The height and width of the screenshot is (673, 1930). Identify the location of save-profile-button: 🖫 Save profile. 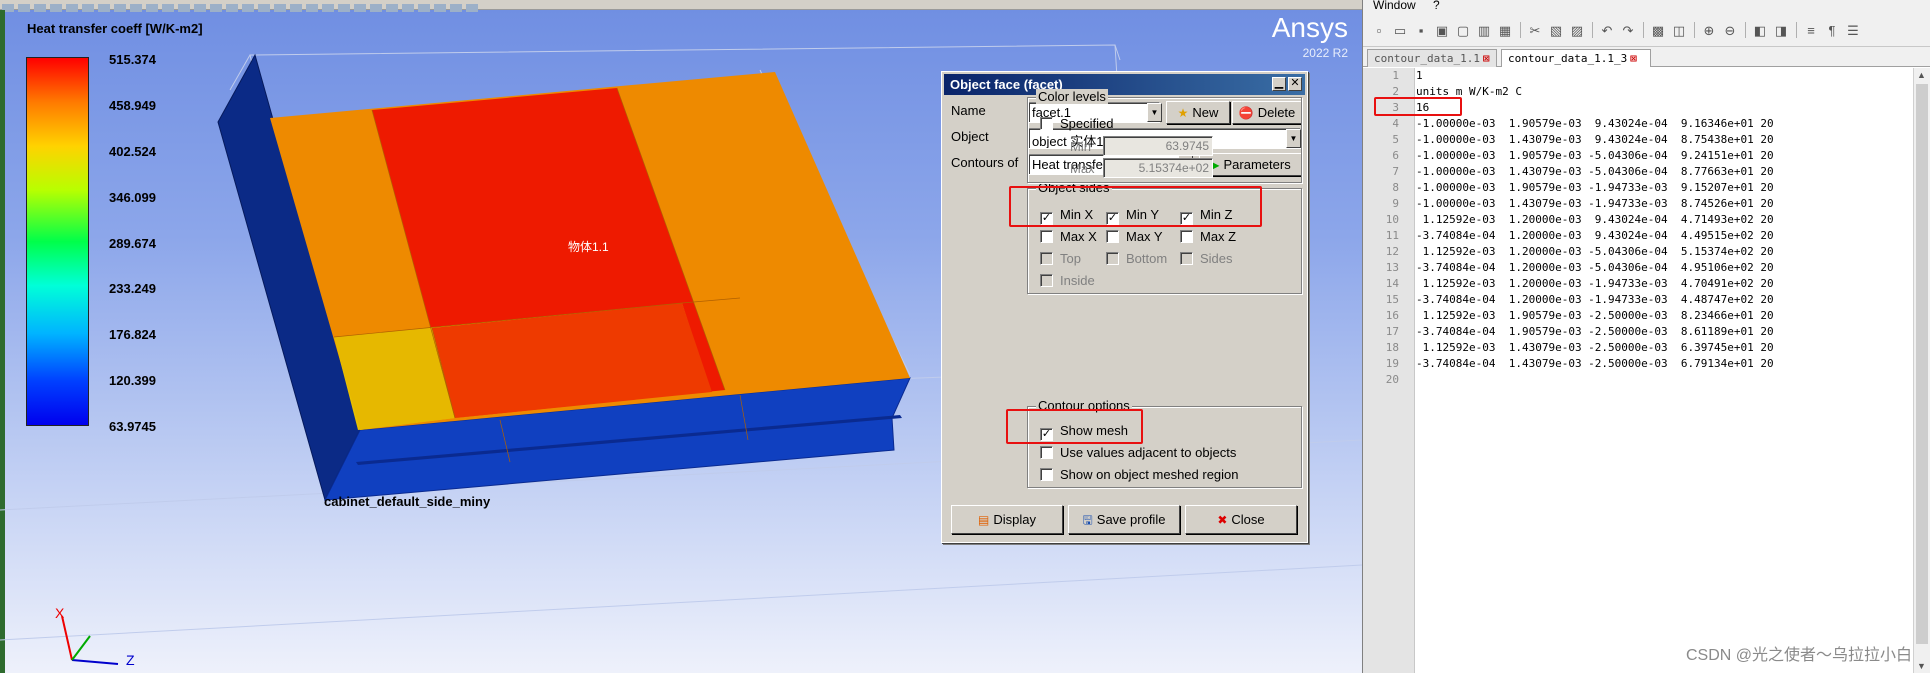
(1124, 519).